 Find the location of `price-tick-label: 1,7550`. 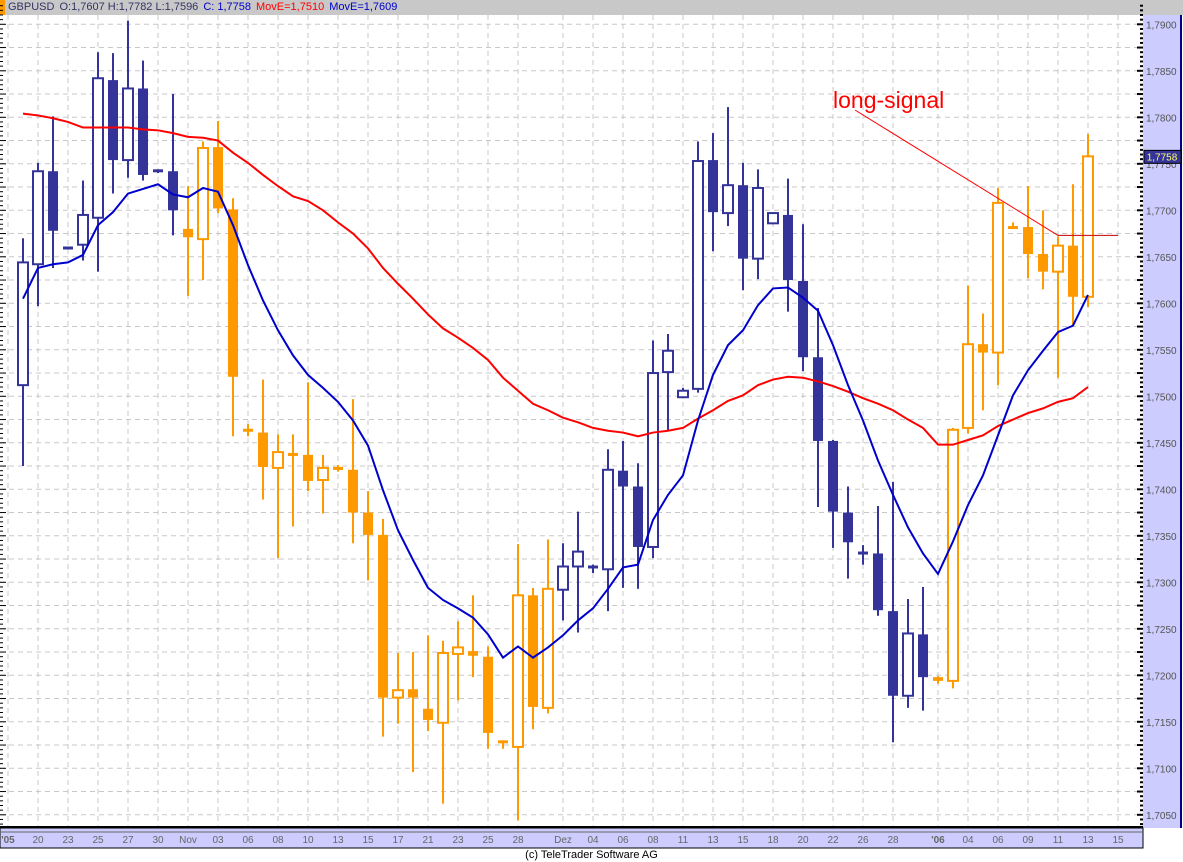

price-tick-label: 1,7550 is located at coordinates (1161, 351).